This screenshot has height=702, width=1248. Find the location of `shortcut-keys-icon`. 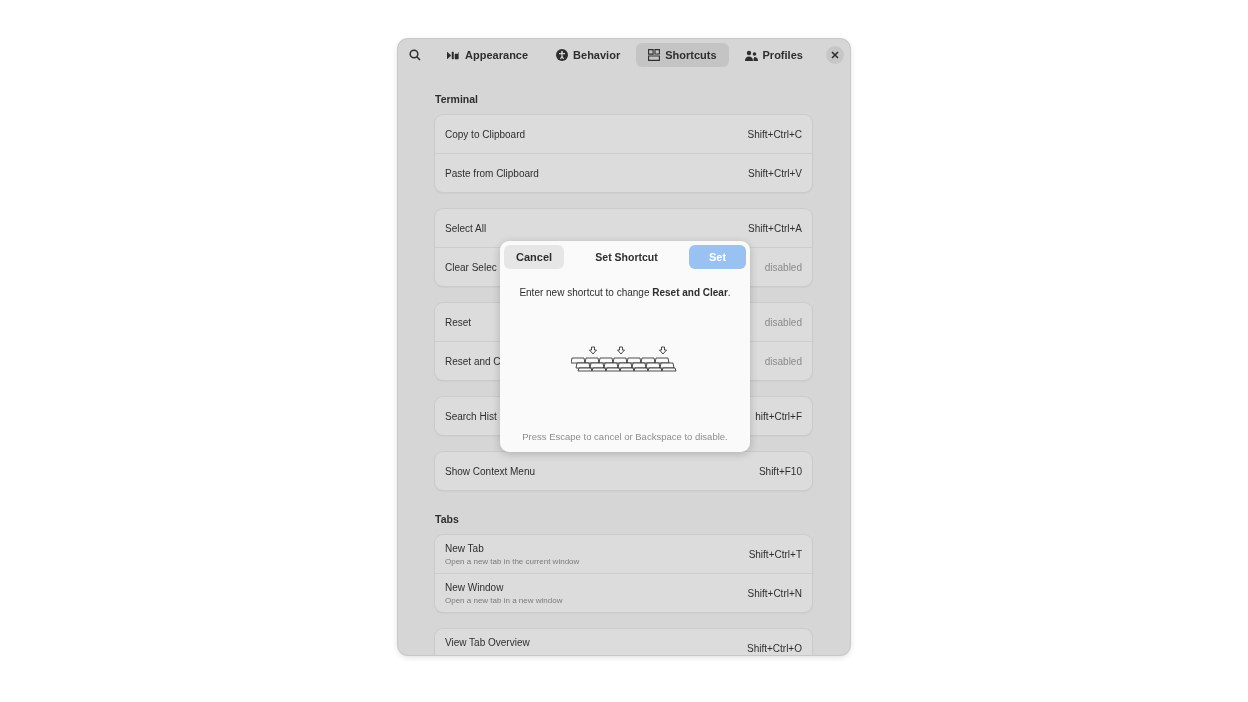

shortcut-keys-icon is located at coordinates (654, 55).